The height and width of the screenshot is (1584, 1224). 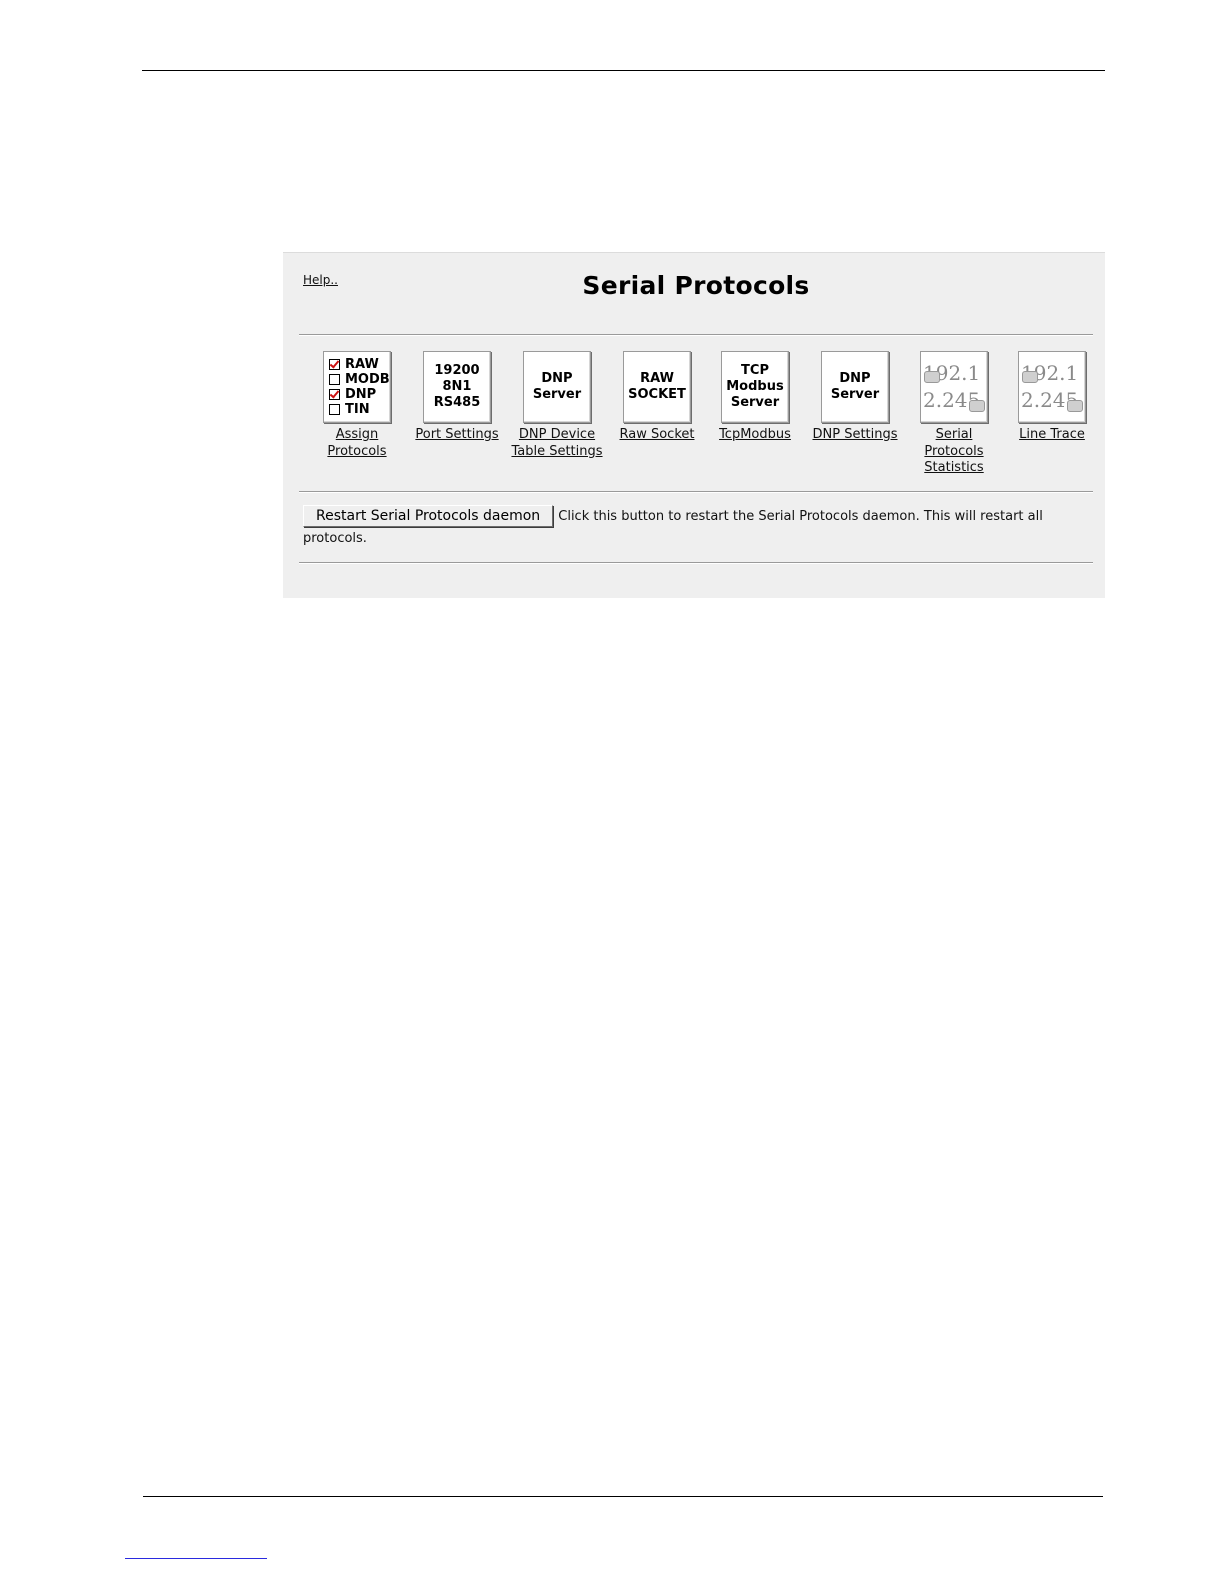 I want to click on protocol-name: DNP, so click(x=361, y=394).